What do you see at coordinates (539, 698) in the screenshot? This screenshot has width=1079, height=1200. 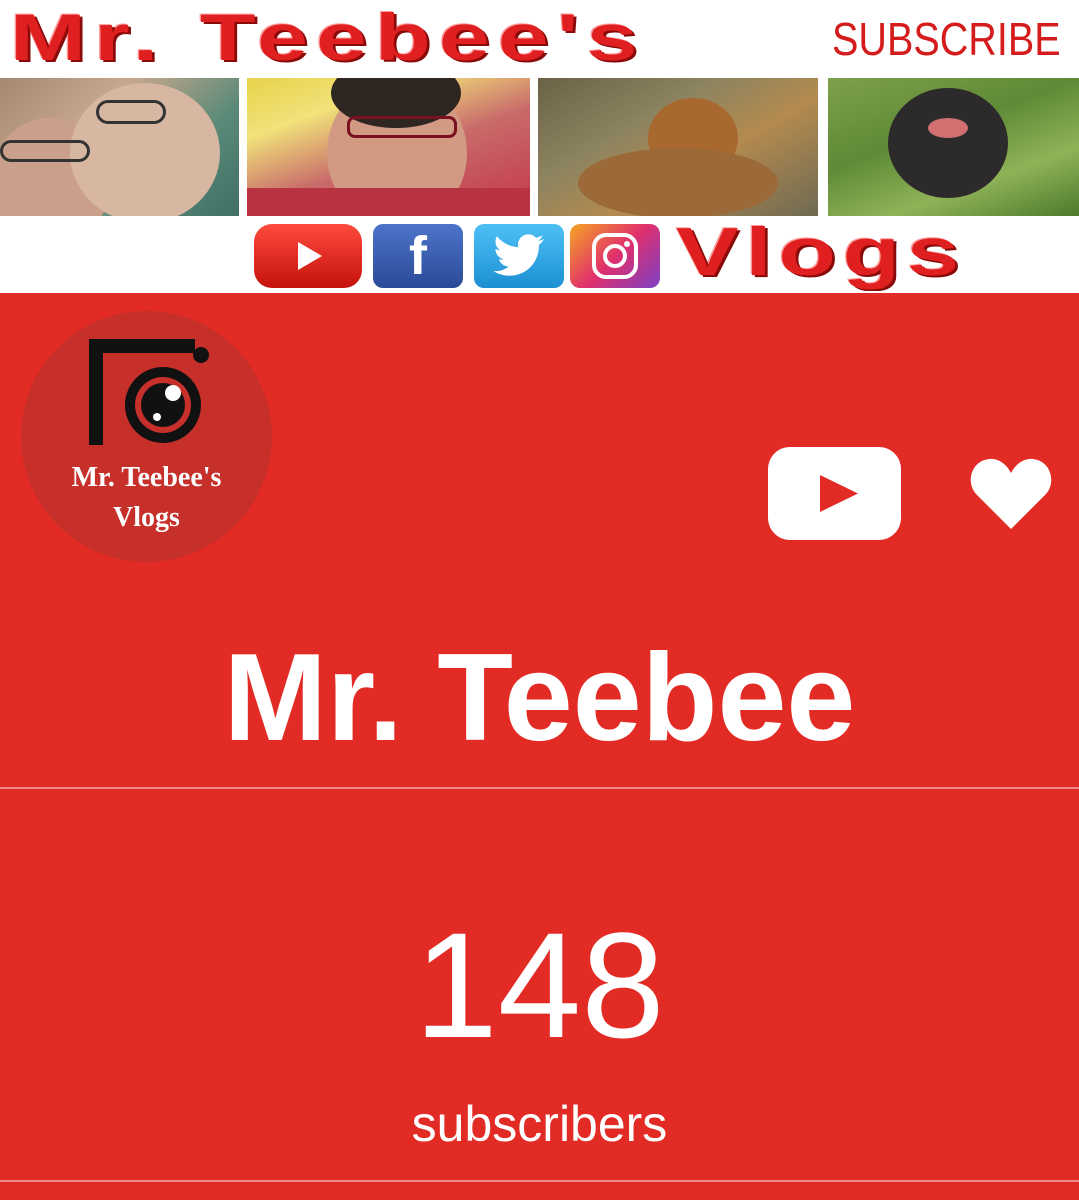 I see `channel-name: Mr. Teebee` at bounding box center [539, 698].